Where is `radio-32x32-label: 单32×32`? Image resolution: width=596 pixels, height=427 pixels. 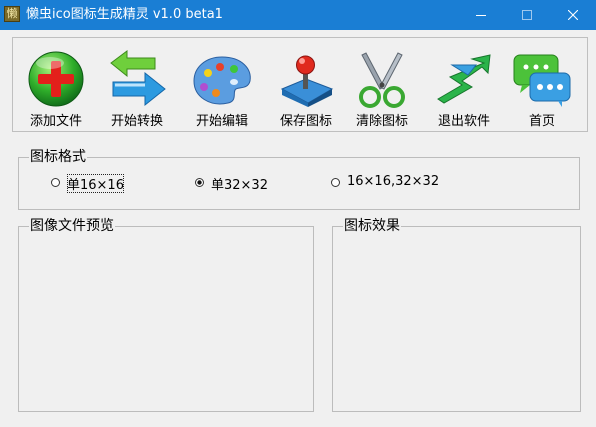 radio-32x32-label: 单32×32 is located at coordinates (239, 185).